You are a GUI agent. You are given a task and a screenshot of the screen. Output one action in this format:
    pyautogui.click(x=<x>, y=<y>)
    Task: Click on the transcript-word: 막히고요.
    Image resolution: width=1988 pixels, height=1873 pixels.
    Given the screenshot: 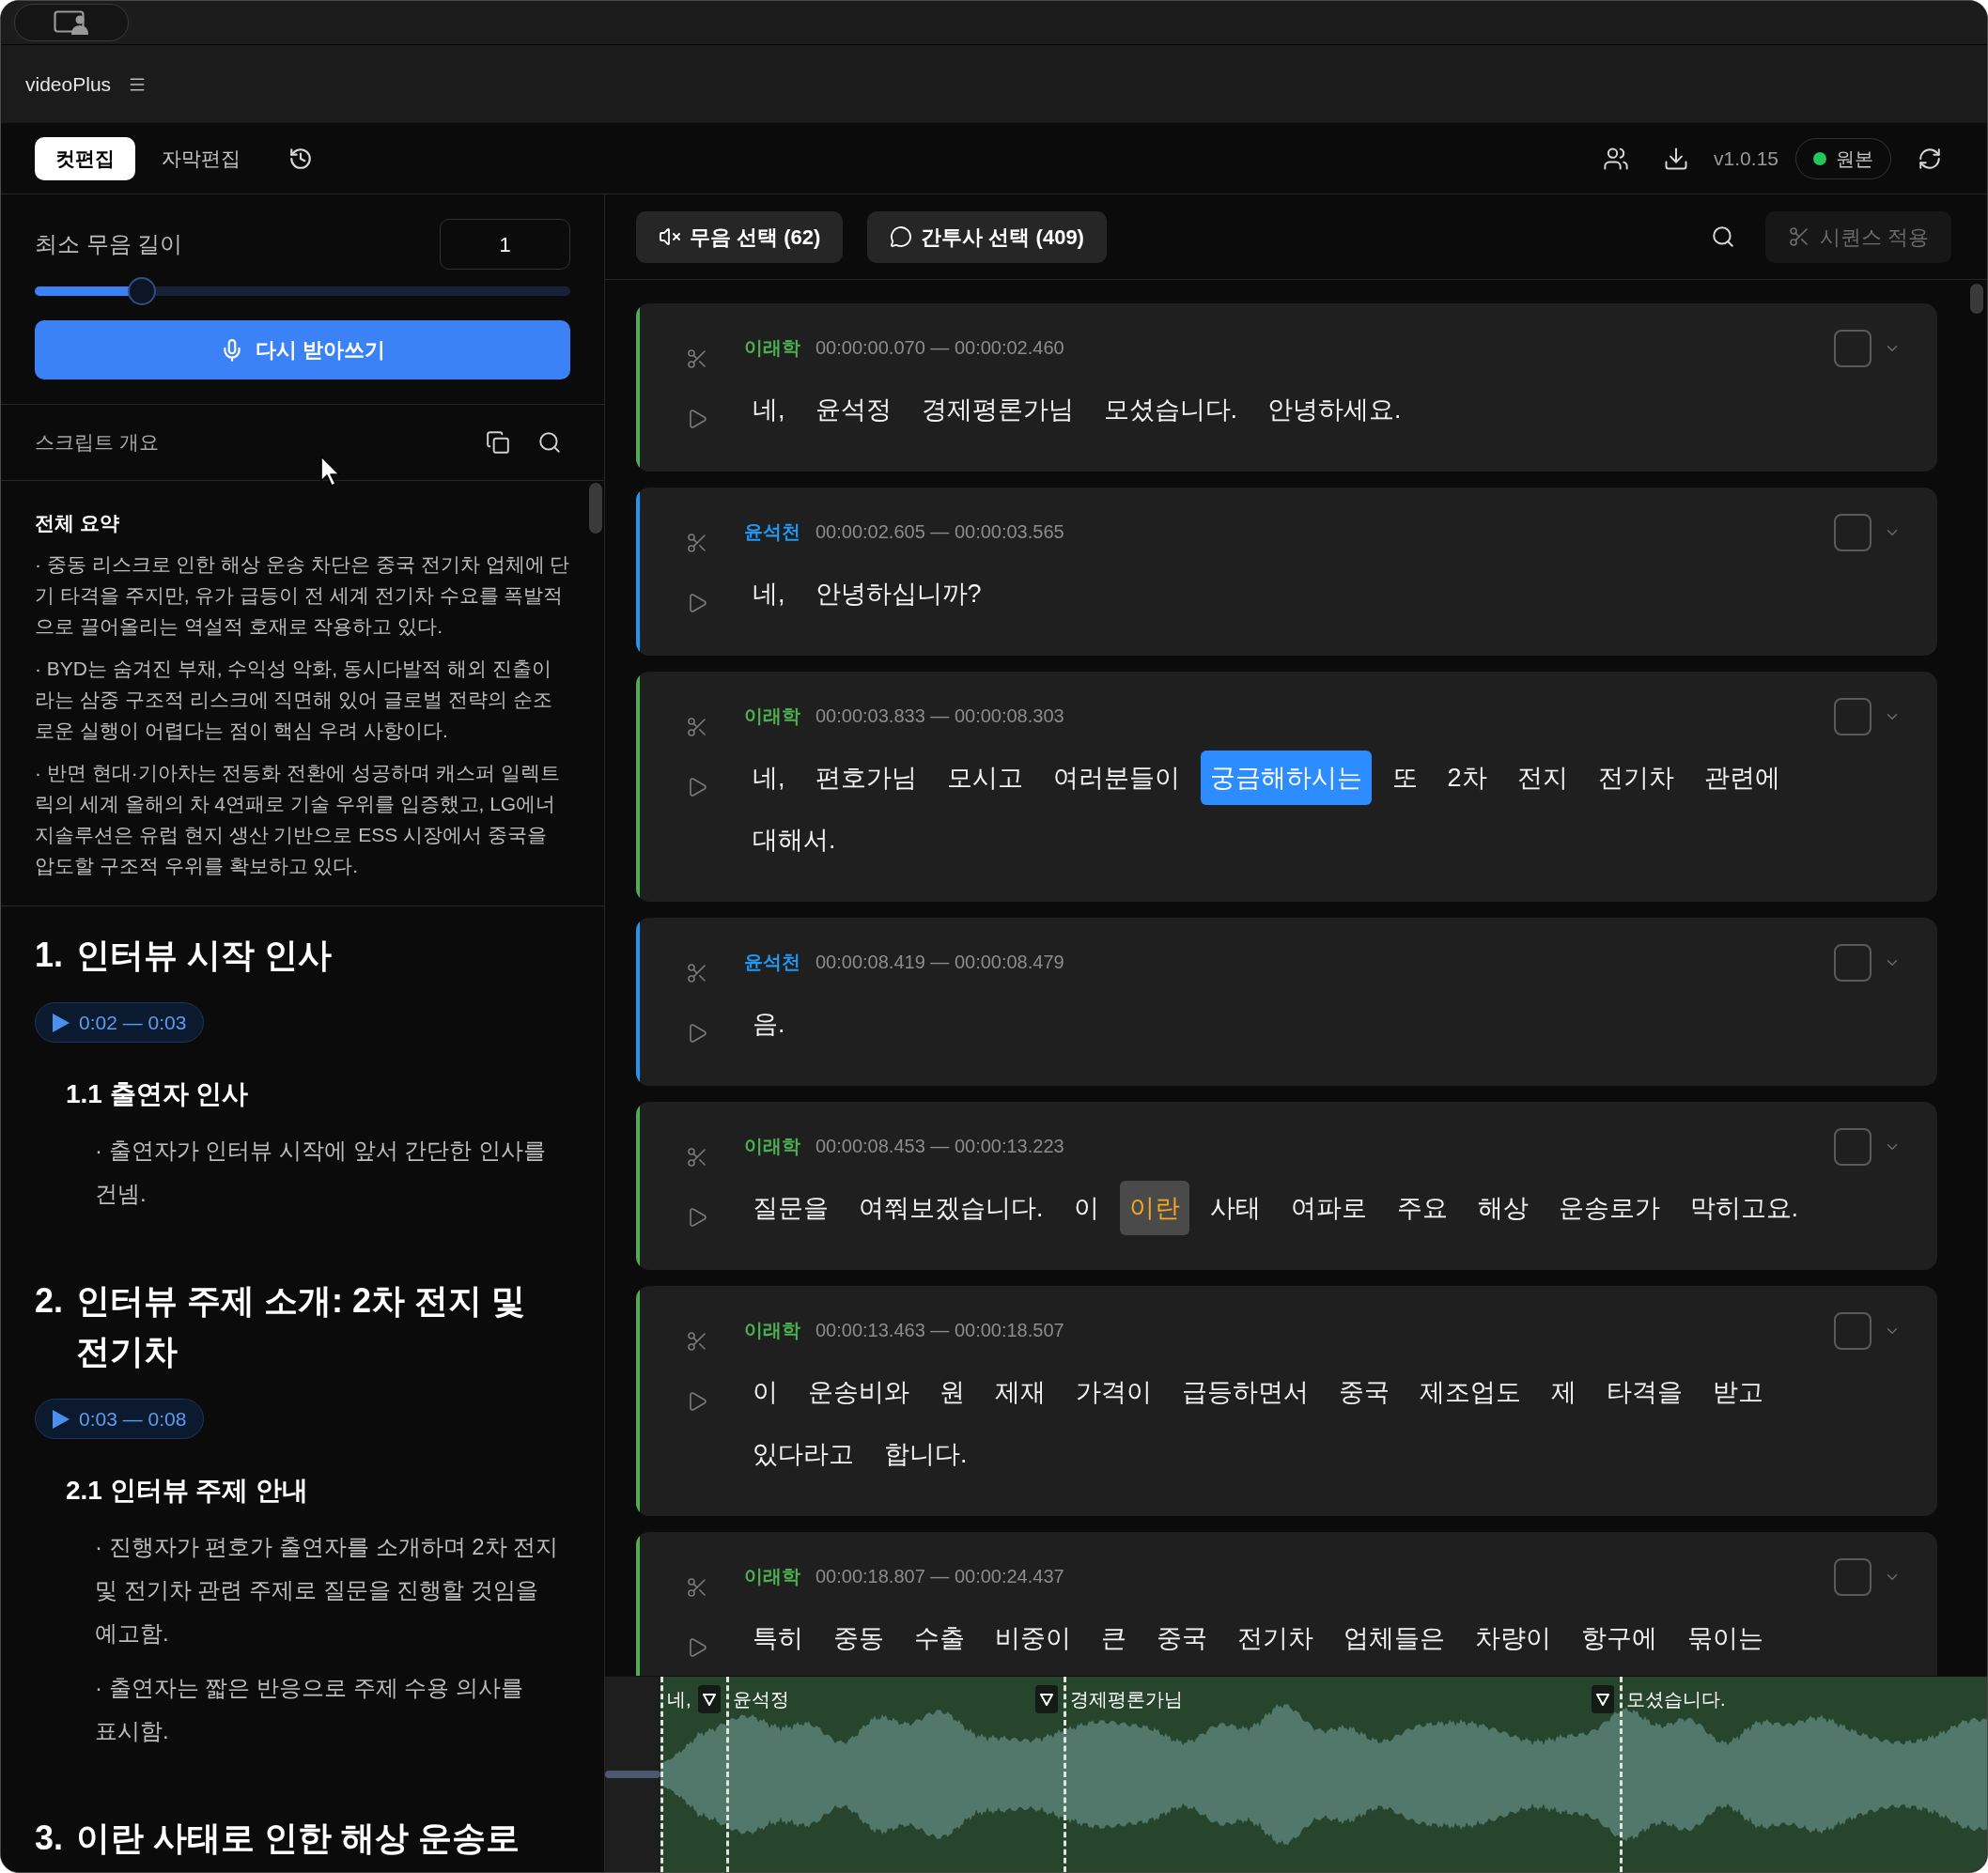 What is the action you would take?
    pyautogui.click(x=1744, y=1208)
    